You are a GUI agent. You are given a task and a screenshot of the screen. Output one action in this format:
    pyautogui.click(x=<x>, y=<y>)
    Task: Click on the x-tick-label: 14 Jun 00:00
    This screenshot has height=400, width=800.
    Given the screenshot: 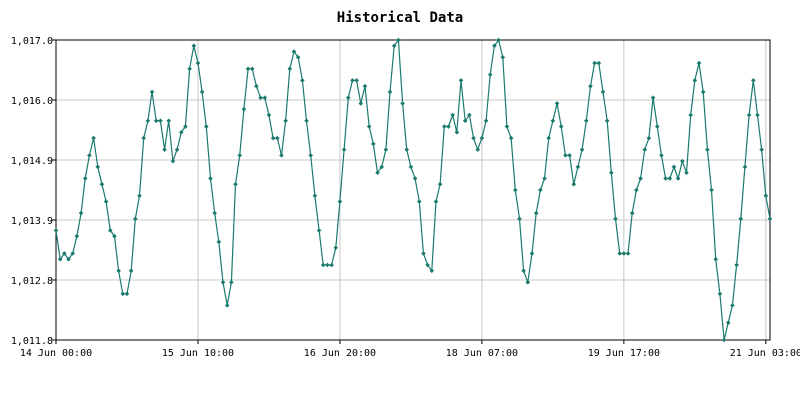 What is the action you would take?
    pyautogui.click(x=56, y=353)
    